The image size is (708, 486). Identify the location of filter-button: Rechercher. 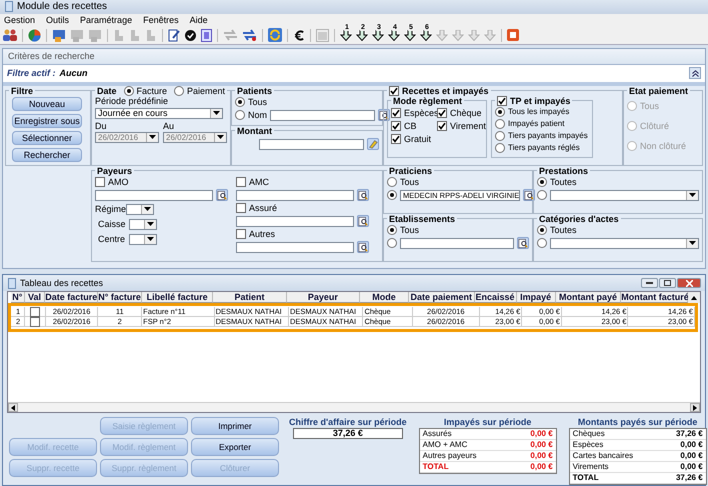
(47, 155).